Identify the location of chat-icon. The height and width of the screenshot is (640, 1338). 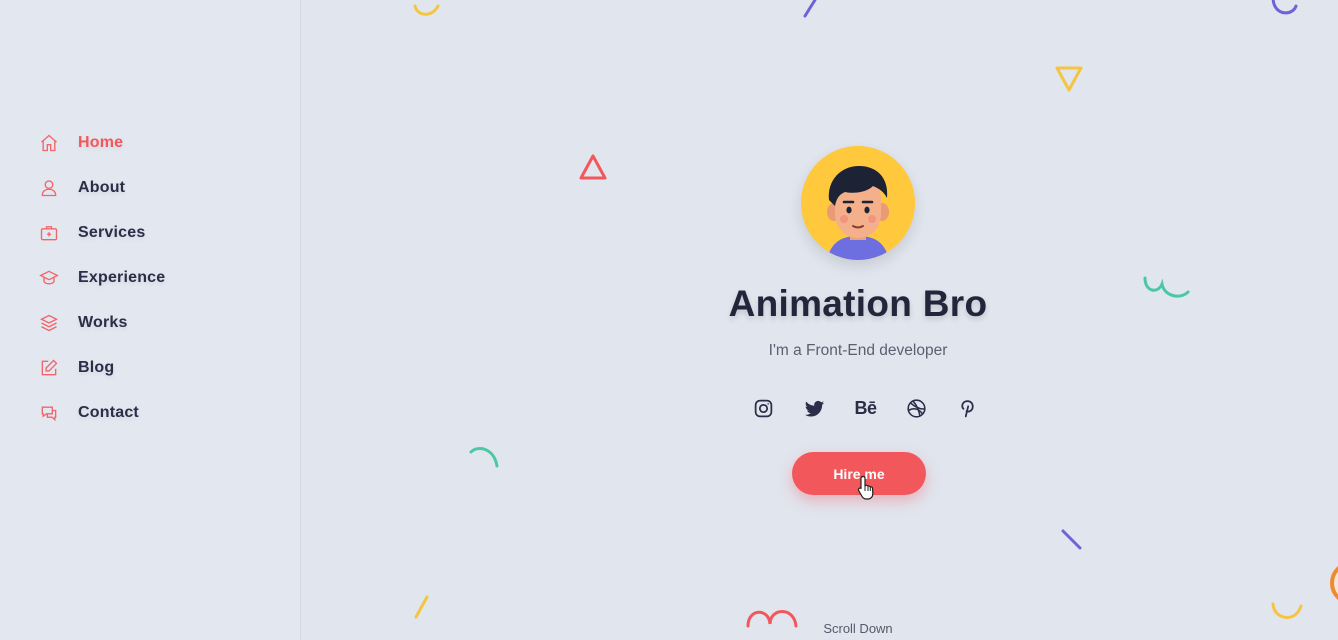
(49, 413).